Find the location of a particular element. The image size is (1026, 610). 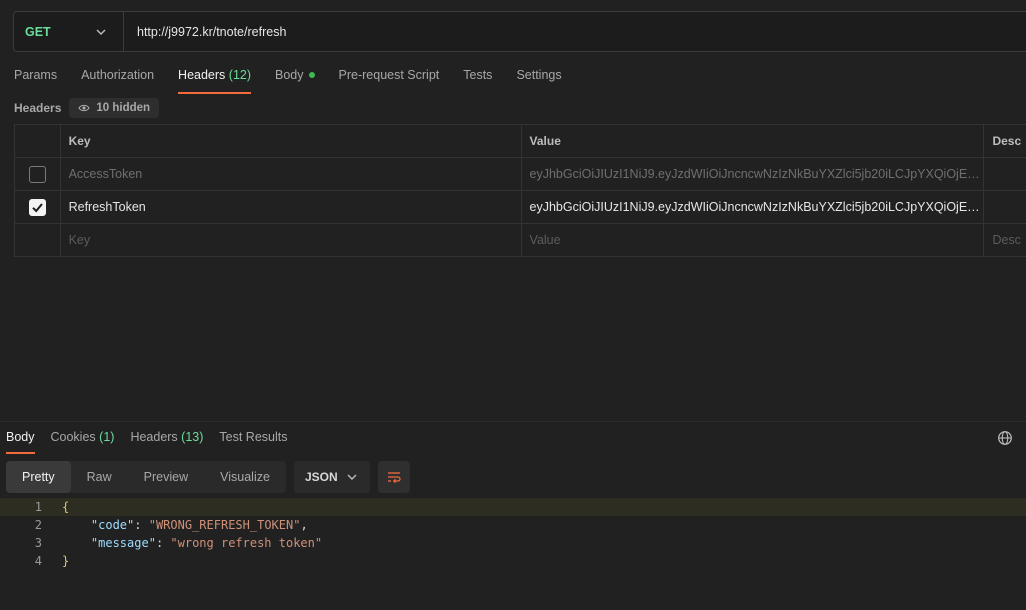

response-tab-test-results-label: Test Results is located at coordinates (253, 437).